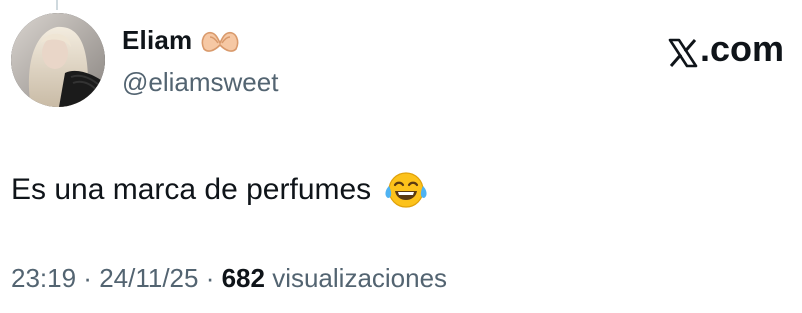 This screenshot has width=802, height=313. What do you see at coordinates (406, 190) in the screenshot?
I see `face-with-tears-of-joy-icon` at bounding box center [406, 190].